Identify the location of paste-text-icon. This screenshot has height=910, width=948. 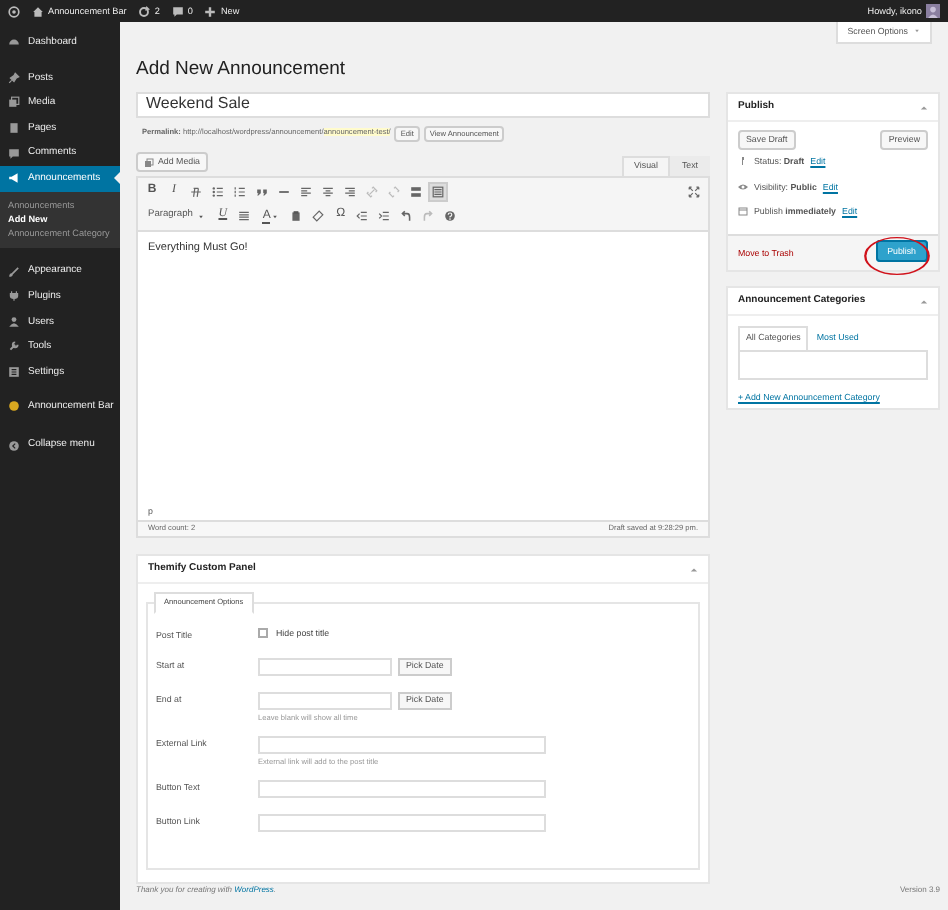
(296, 216).